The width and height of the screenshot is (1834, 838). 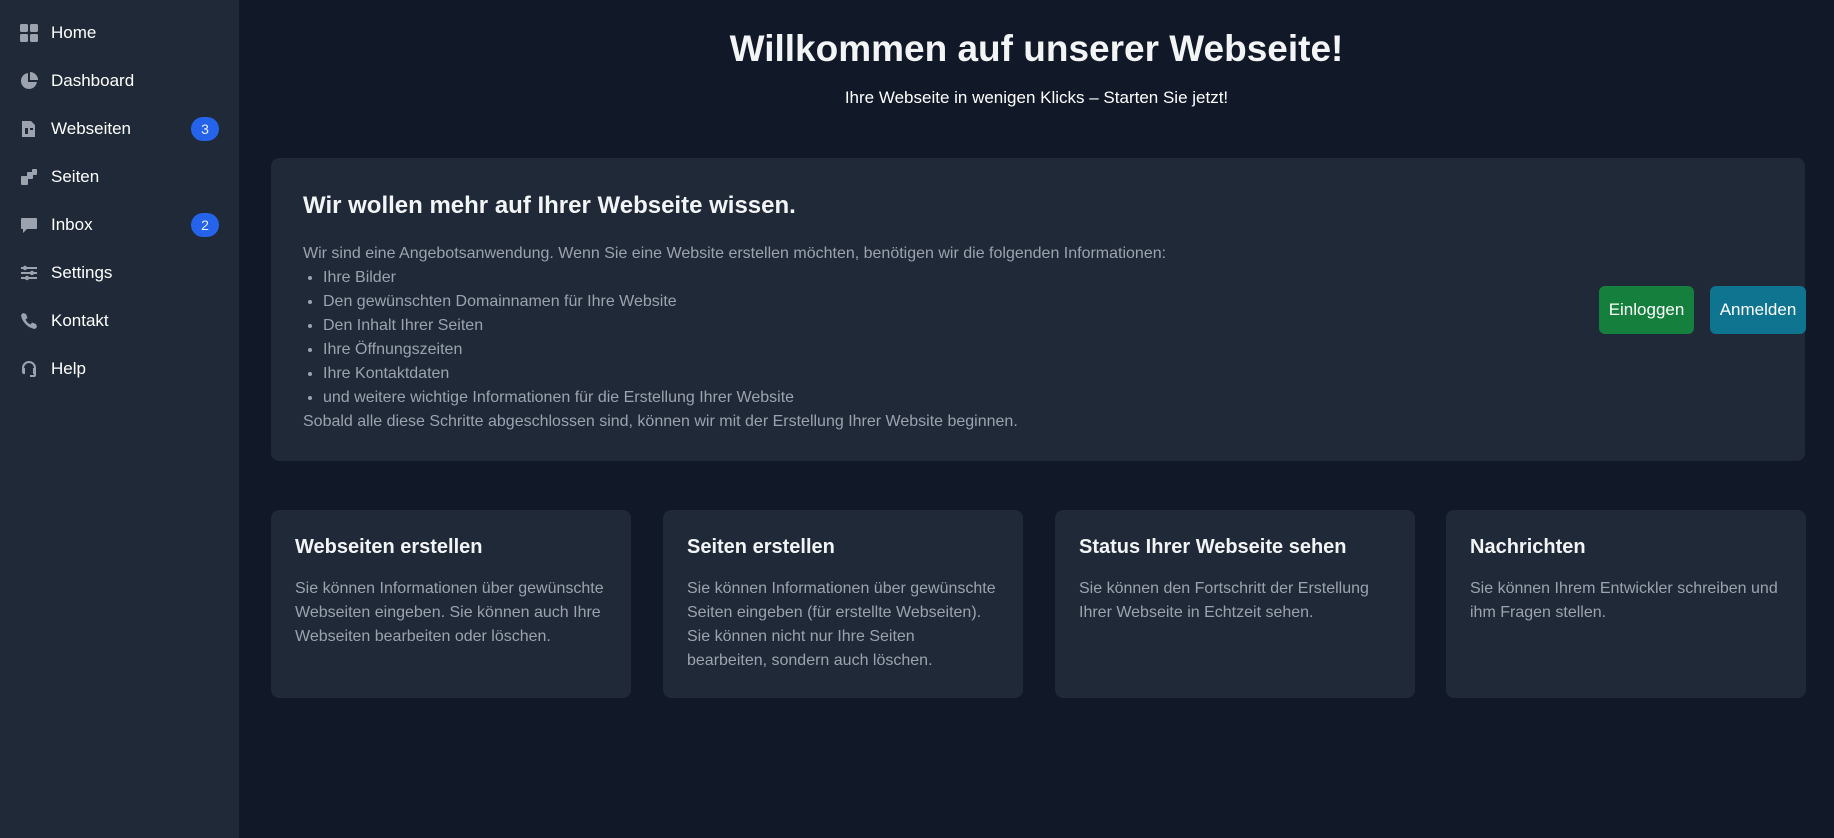 I want to click on sidebar-item-webseiten: Webseiten 3, so click(x=119, y=129).